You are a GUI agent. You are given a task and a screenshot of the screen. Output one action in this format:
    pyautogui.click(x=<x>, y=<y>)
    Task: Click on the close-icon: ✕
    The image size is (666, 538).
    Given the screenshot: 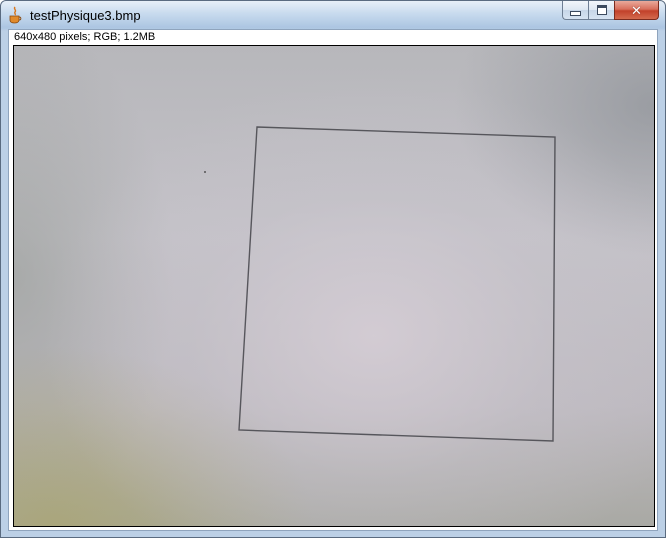 What is the action you would take?
    pyautogui.click(x=636, y=10)
    